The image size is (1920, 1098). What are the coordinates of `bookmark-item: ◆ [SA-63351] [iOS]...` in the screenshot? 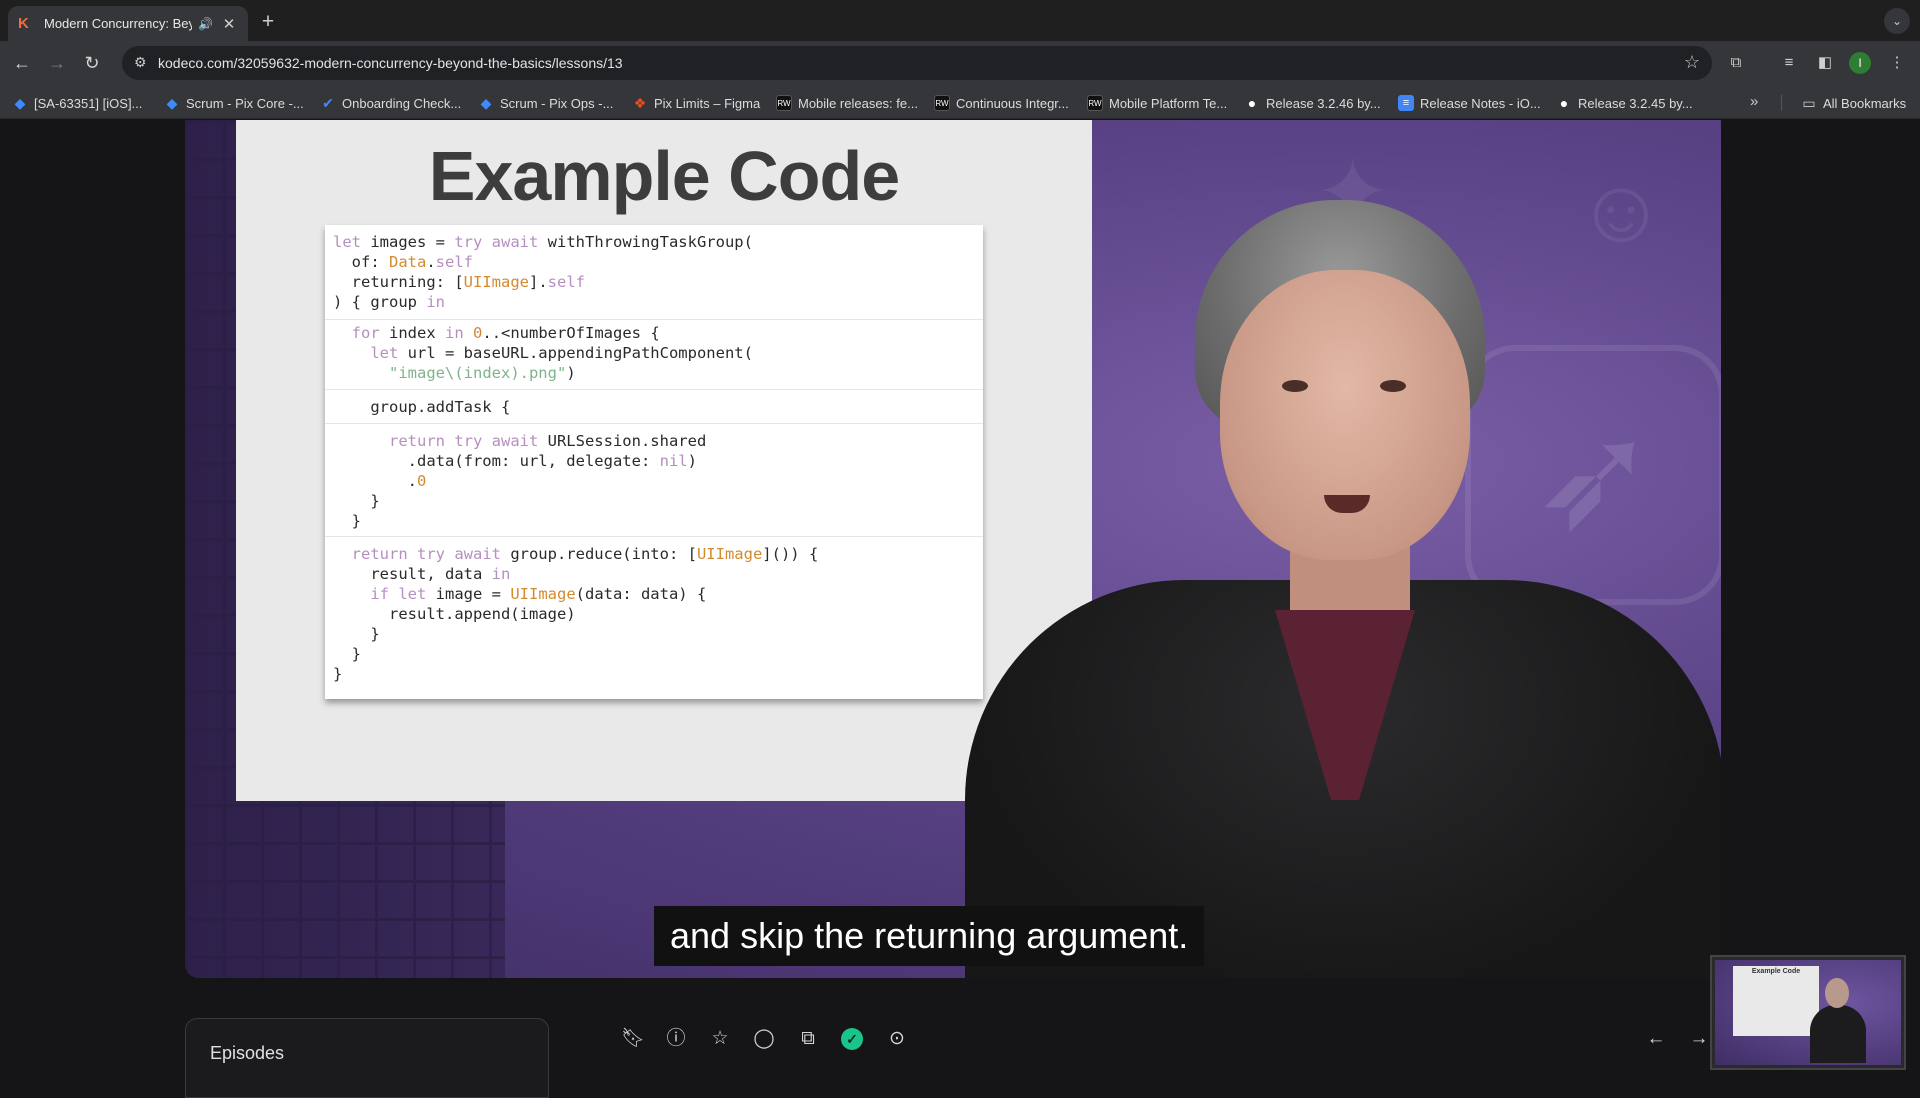 It's located at (77, 103).